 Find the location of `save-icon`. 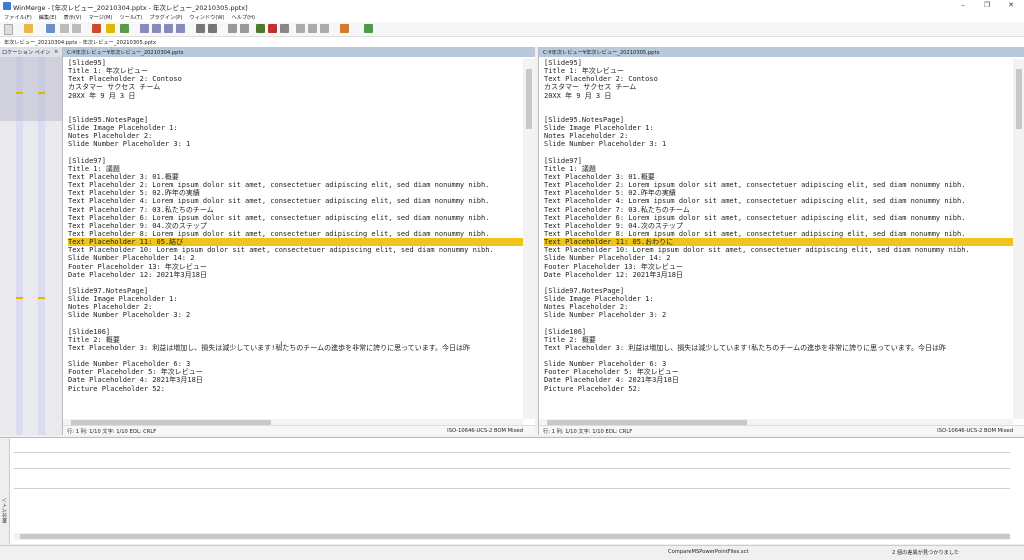

save-icon is located at coordinates (50, 28).